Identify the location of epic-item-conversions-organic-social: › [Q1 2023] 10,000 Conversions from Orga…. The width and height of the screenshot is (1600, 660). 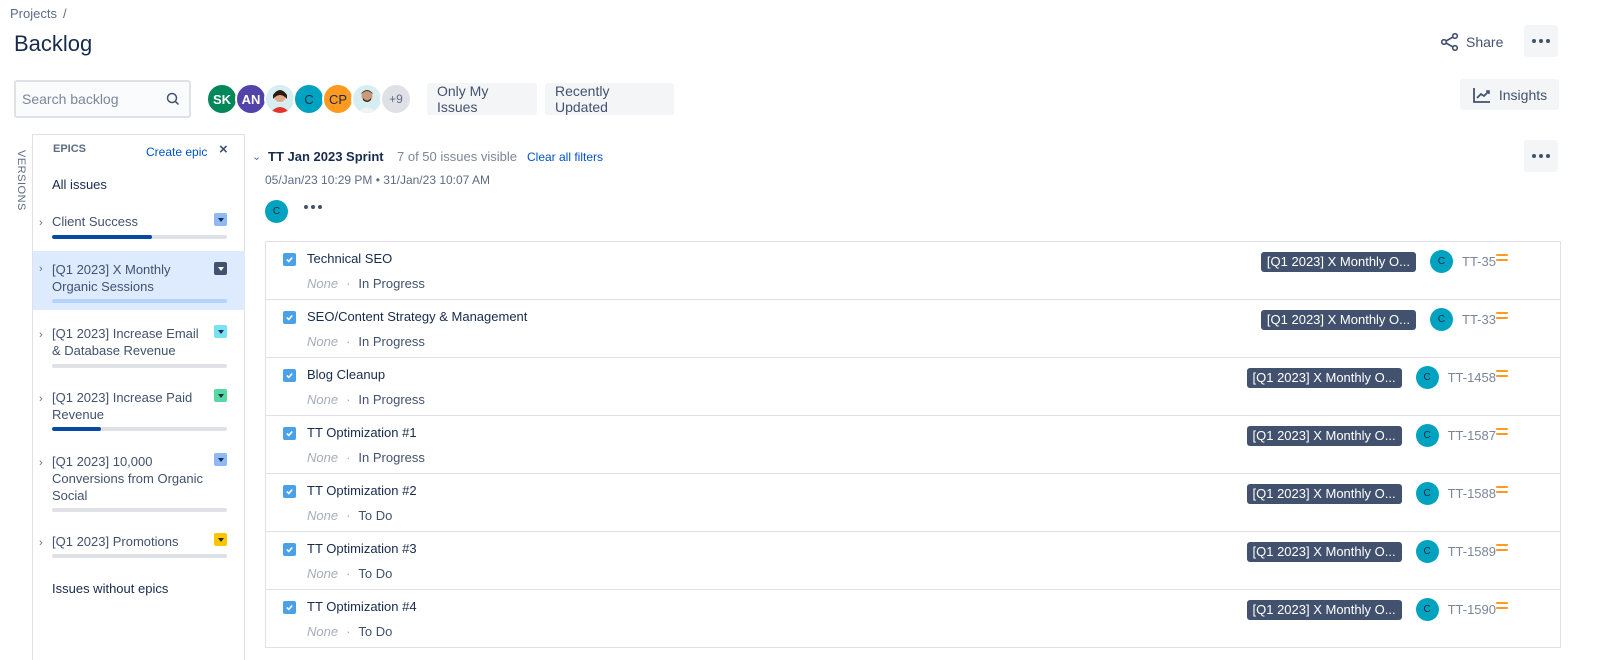
(139, 483).